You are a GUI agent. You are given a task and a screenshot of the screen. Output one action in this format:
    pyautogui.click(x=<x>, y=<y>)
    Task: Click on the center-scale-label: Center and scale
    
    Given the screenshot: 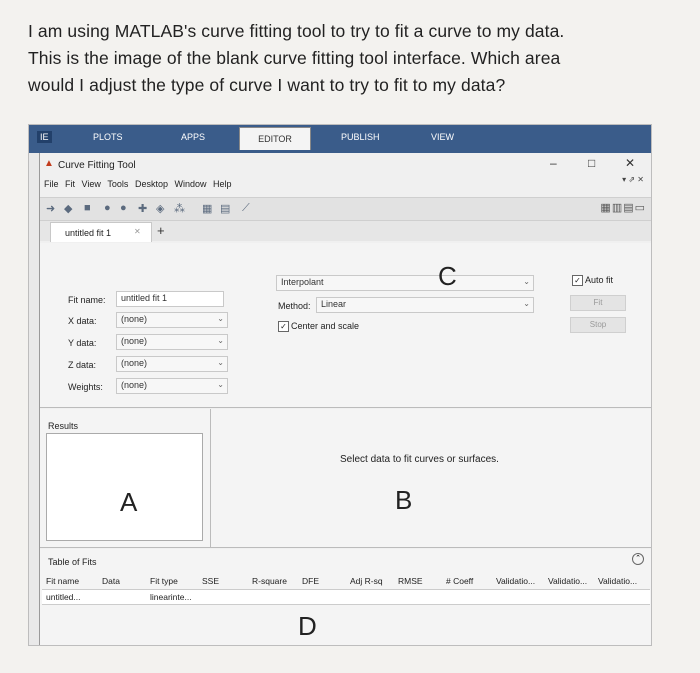 What is the action you would take?
    pyautogui.click(x=325, y=326)
    